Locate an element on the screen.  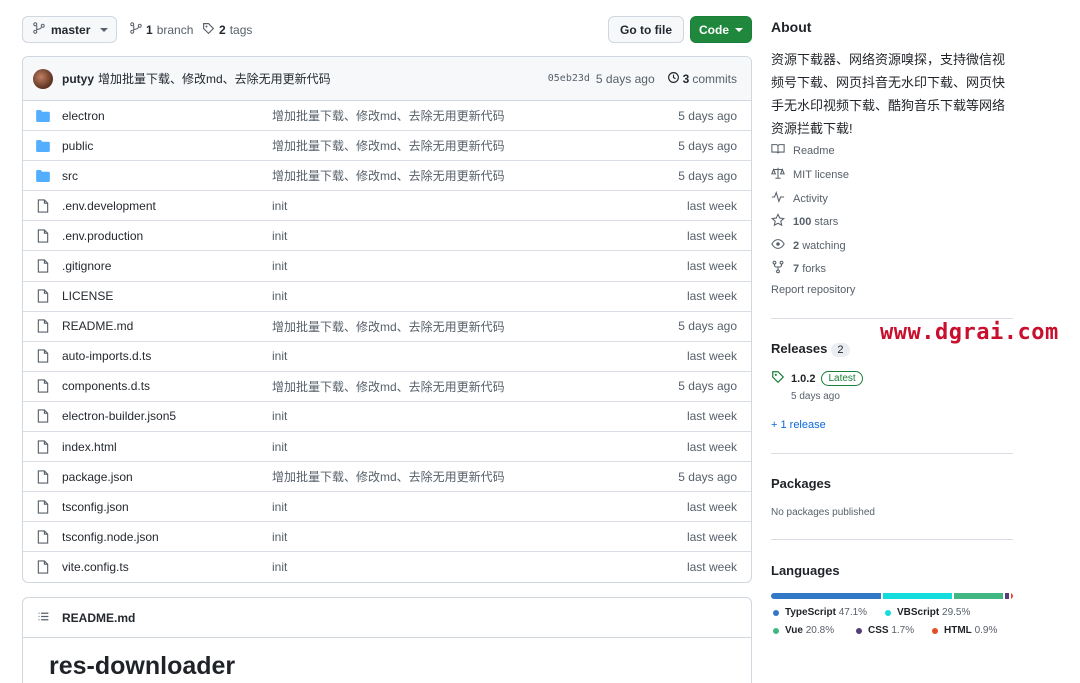
activity-link: Activity is located at coordinates (799, 198).